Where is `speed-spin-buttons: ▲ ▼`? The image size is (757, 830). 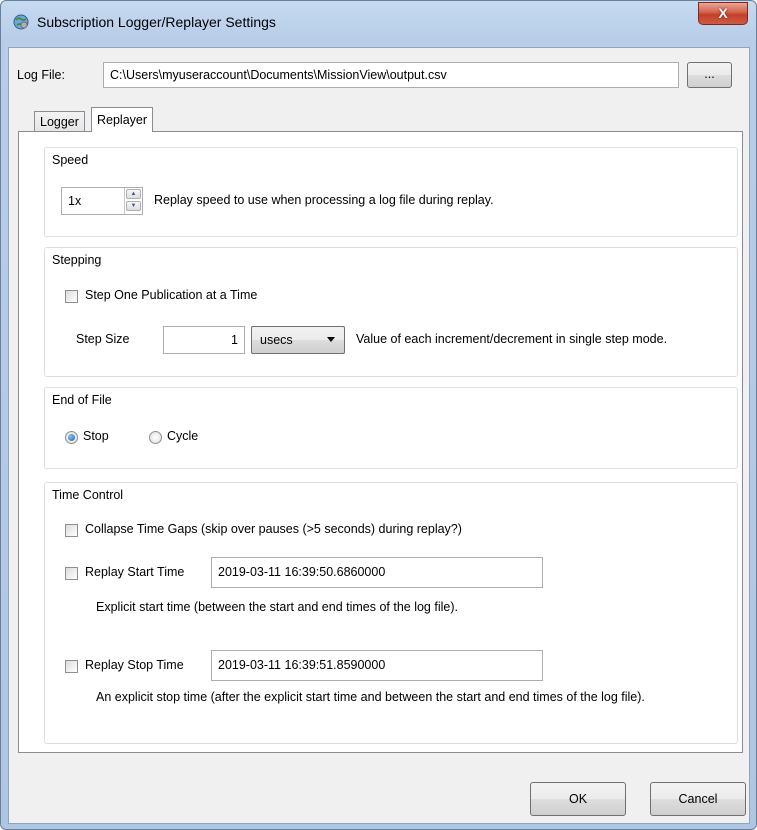 speed-spin-buttons: ▲ ▼ is located at coordinates (133, 201).